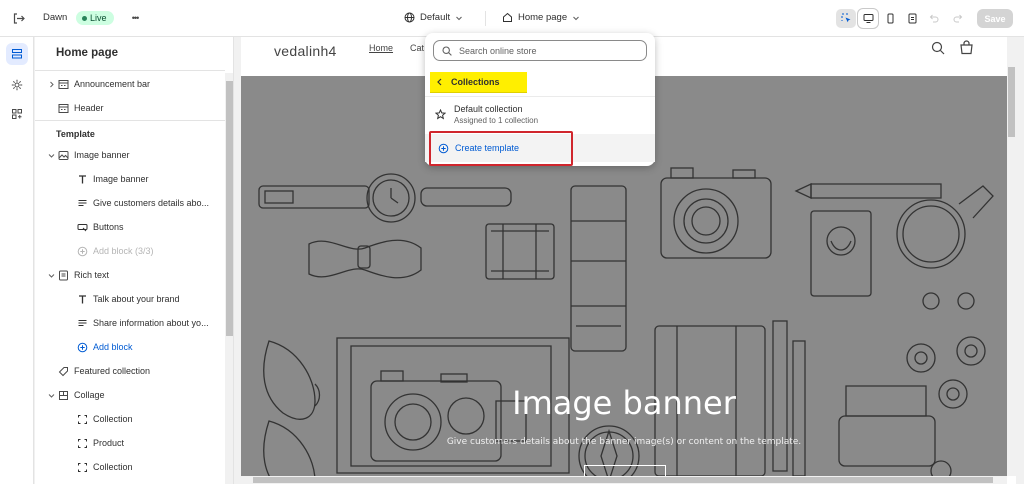 Image resolution: width=1024 pixels, height=484 pixels. What do you see at coordinates (1011, 256) in the screenshot?
I see `preview-vertical-scrollbar` at bounding box center [1011, 256].